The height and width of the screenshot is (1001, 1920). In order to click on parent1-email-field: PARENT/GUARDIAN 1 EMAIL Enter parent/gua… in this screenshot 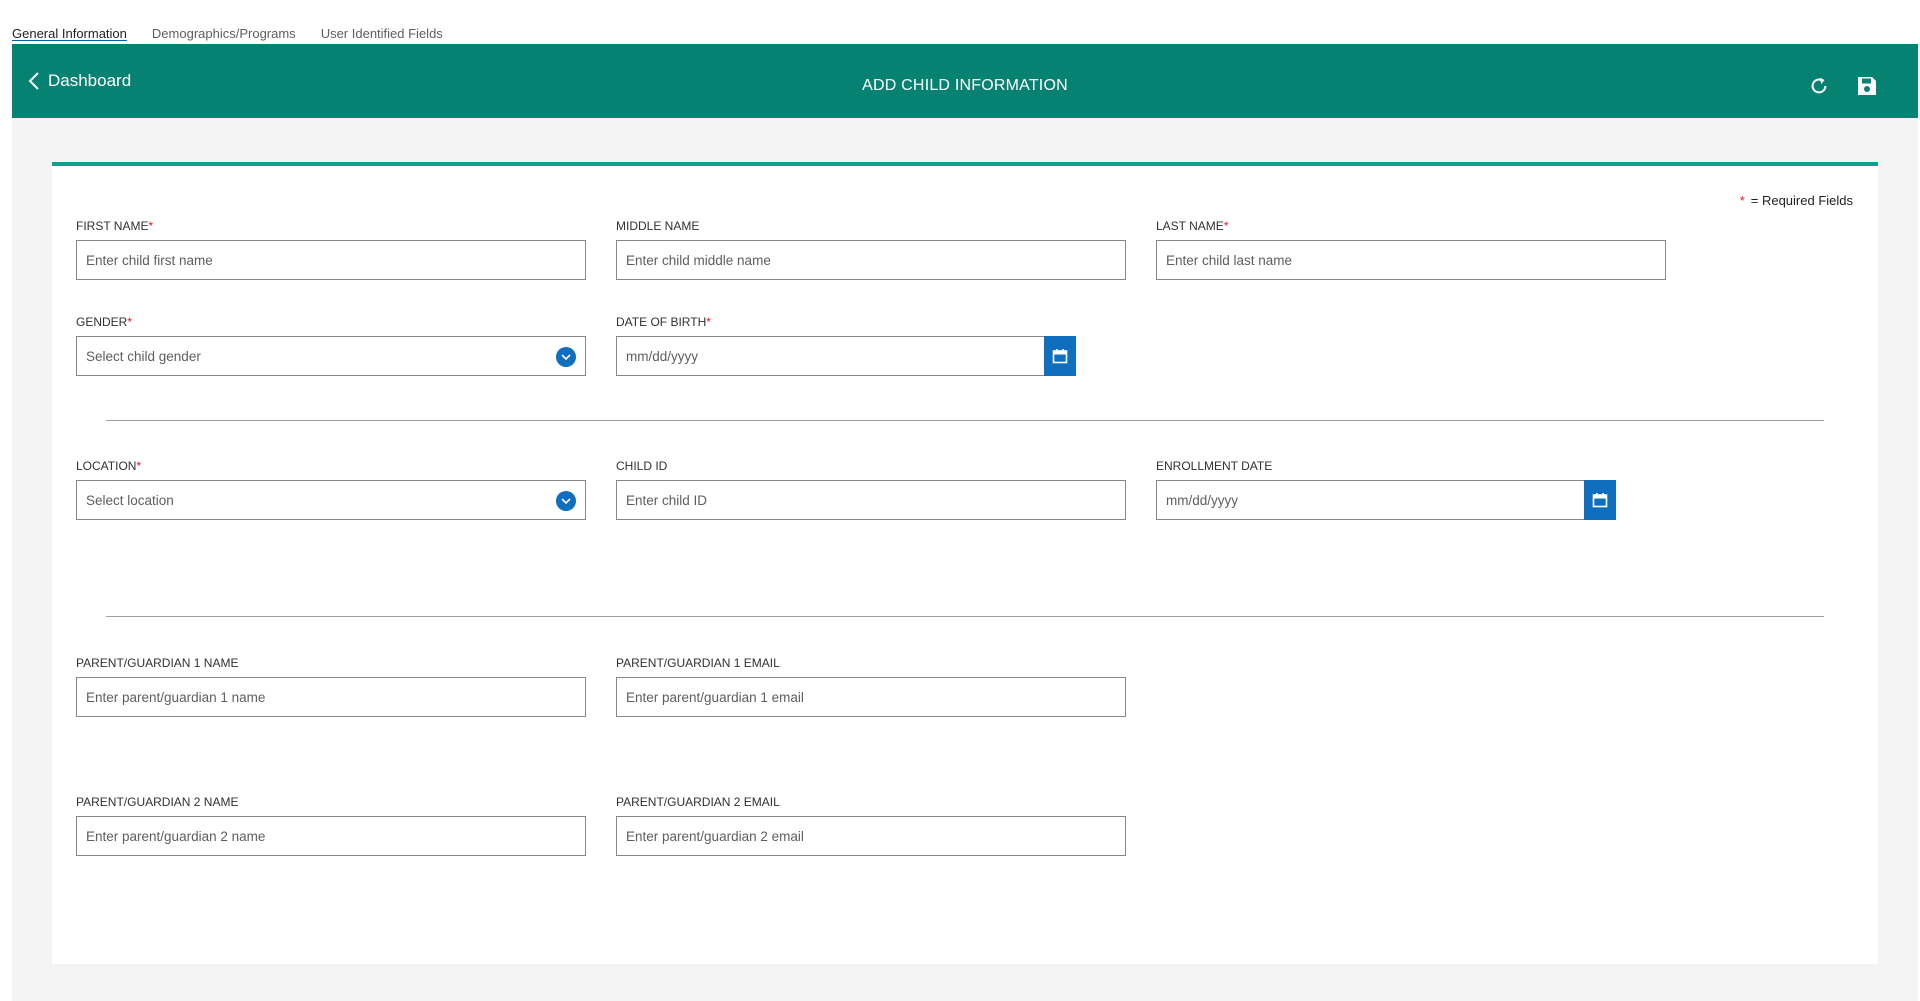, I will do `click(871, 686)`.